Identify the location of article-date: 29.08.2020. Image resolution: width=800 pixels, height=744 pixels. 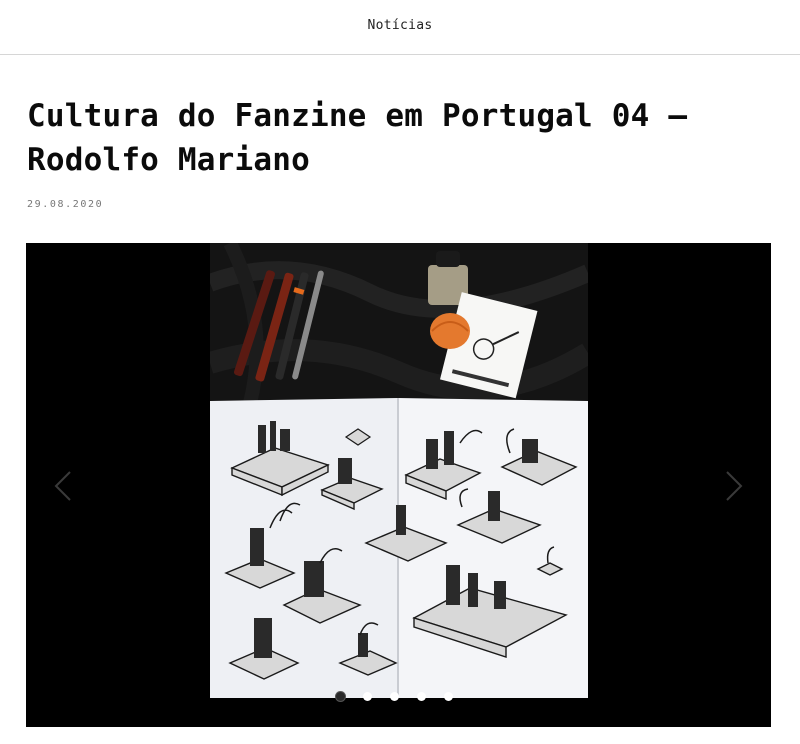
(65, 204).